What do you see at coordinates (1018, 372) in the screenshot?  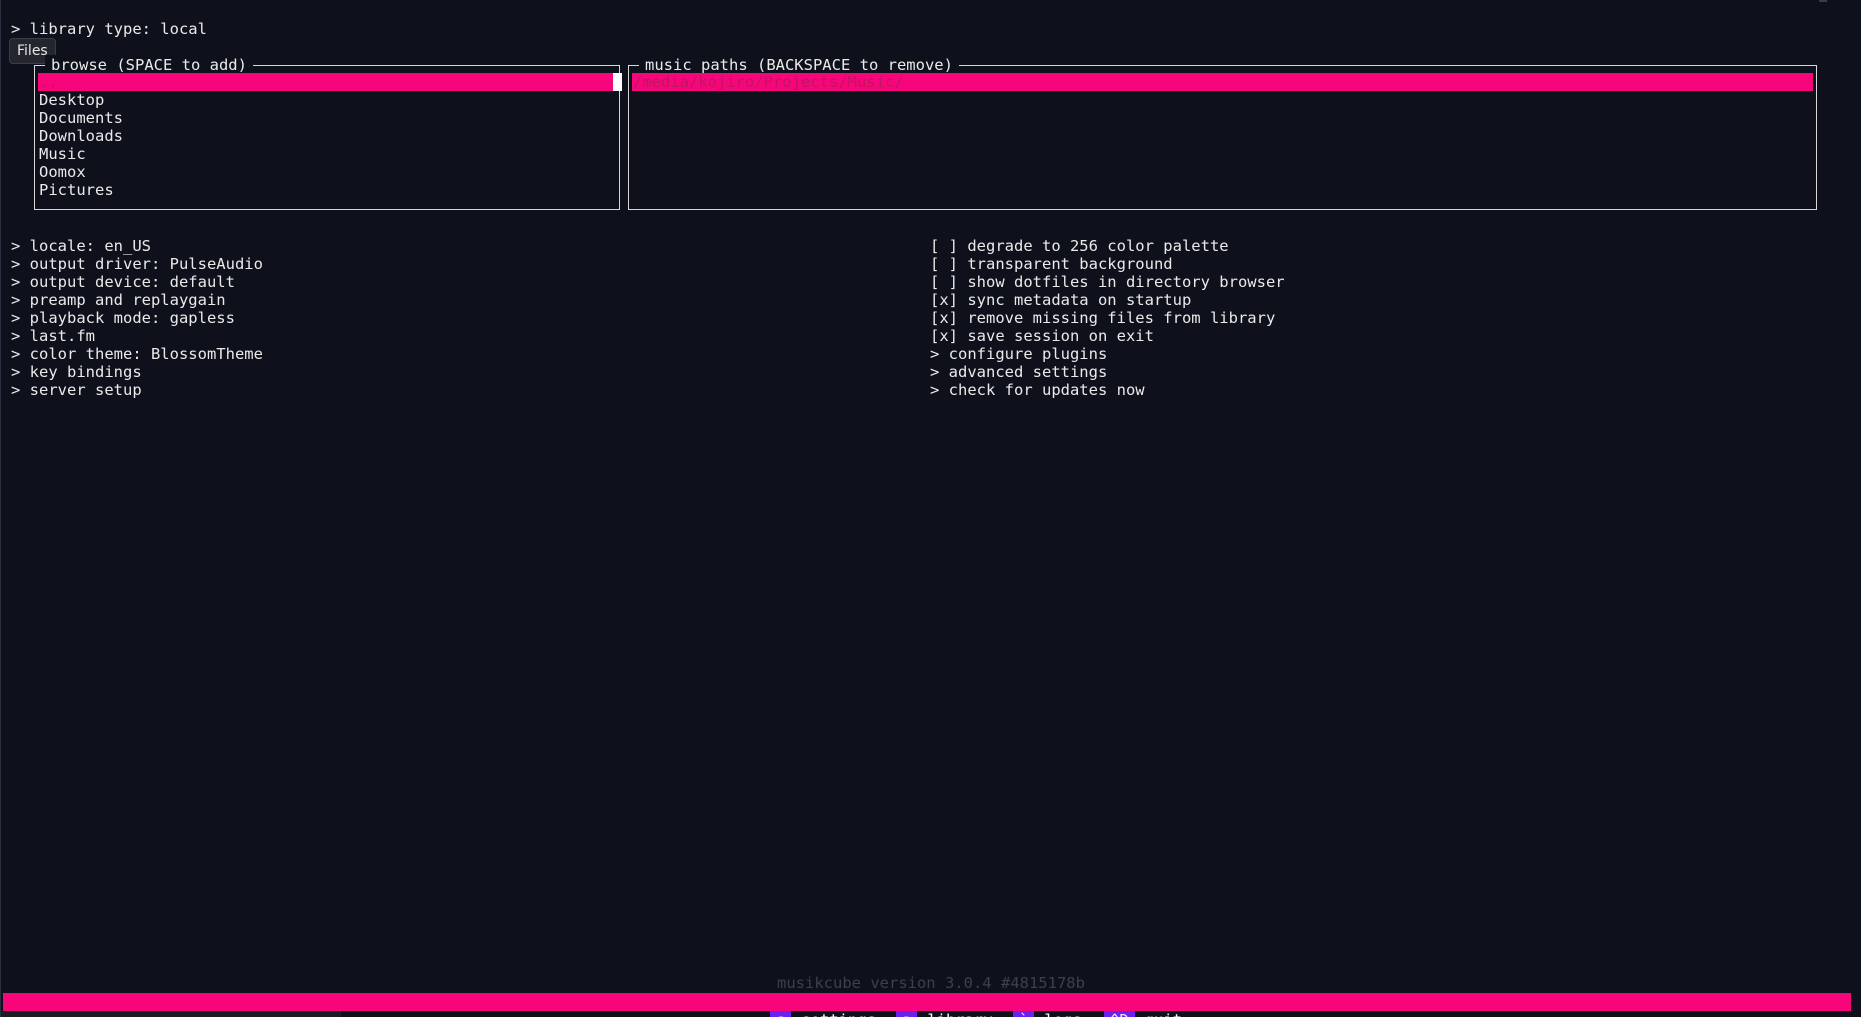 I see `advanced-settings-setting: > advanced settings` at bounding box center [1018, 372].